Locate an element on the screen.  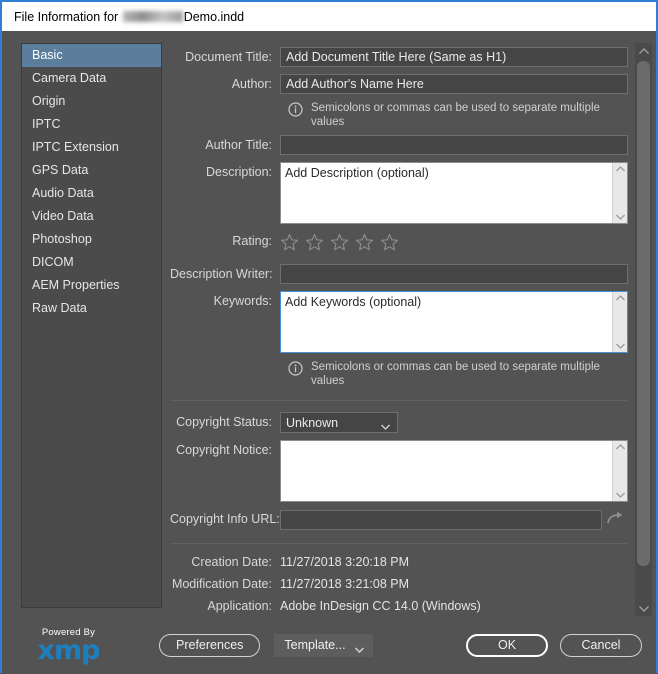
document-title-input is located at coordinates (454, 57).